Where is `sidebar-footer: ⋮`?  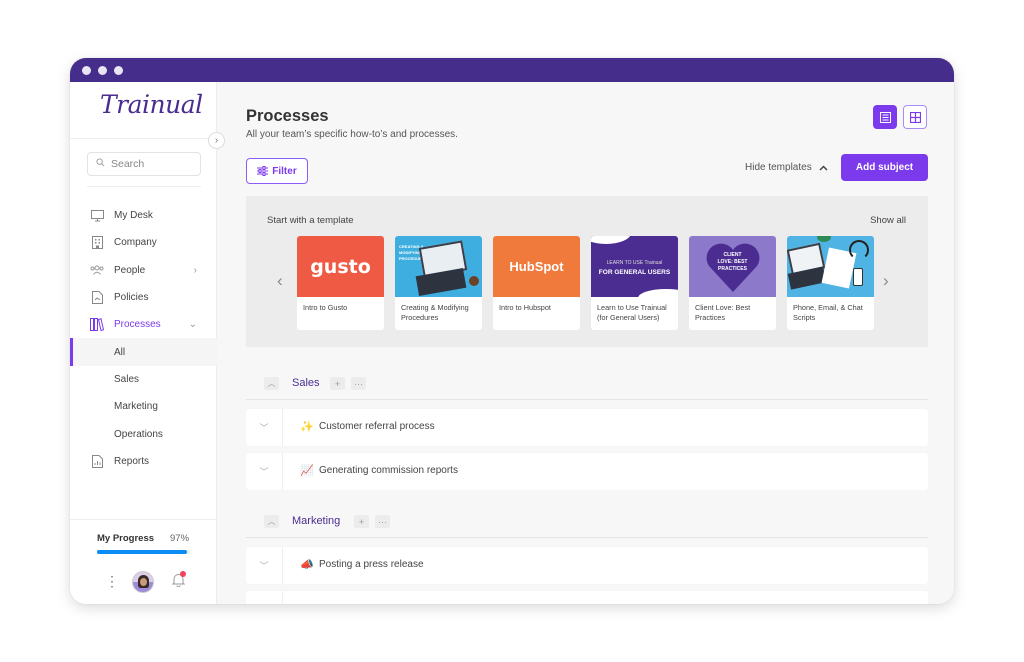
sidebar-footer: ⋮ is located at coordinates (143, 586).